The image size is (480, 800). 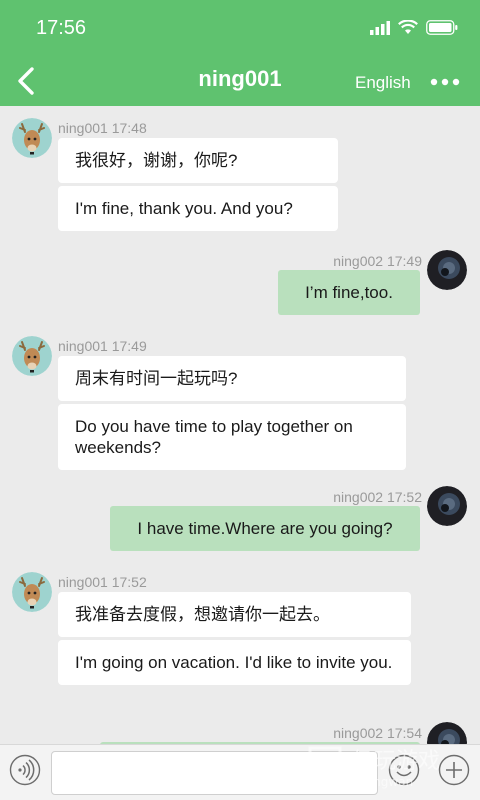 What do you see at coordinates (61, 28) in the screenshot?
I see `status-time: 17:56` at bounding box center [61, 28].